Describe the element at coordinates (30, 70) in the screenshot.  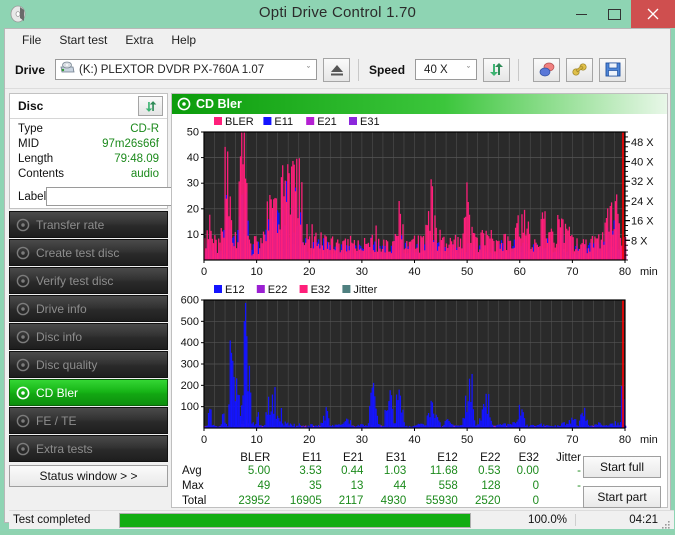
I see `drive-label: Drive` at that location.